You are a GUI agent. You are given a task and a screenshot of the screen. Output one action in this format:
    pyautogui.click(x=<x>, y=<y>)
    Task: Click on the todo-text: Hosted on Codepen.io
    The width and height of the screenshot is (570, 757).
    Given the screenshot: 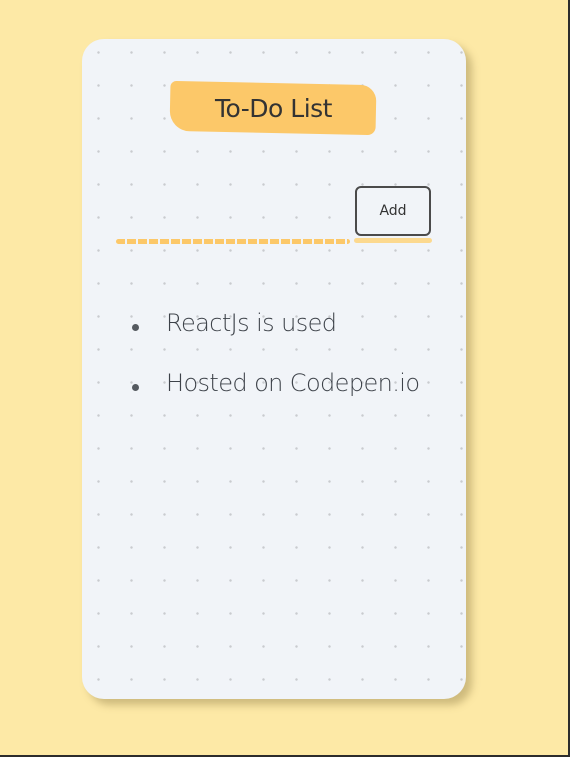 What is the action you would take?
    pyautogui.click(x=293, y=383)
    